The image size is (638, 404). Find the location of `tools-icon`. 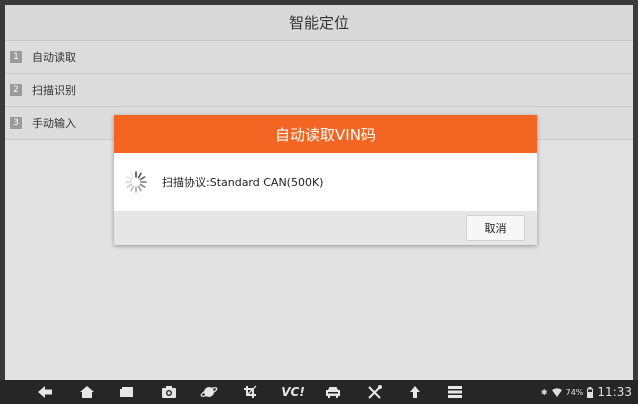

tools-icon is located at coordinates (375, 392).